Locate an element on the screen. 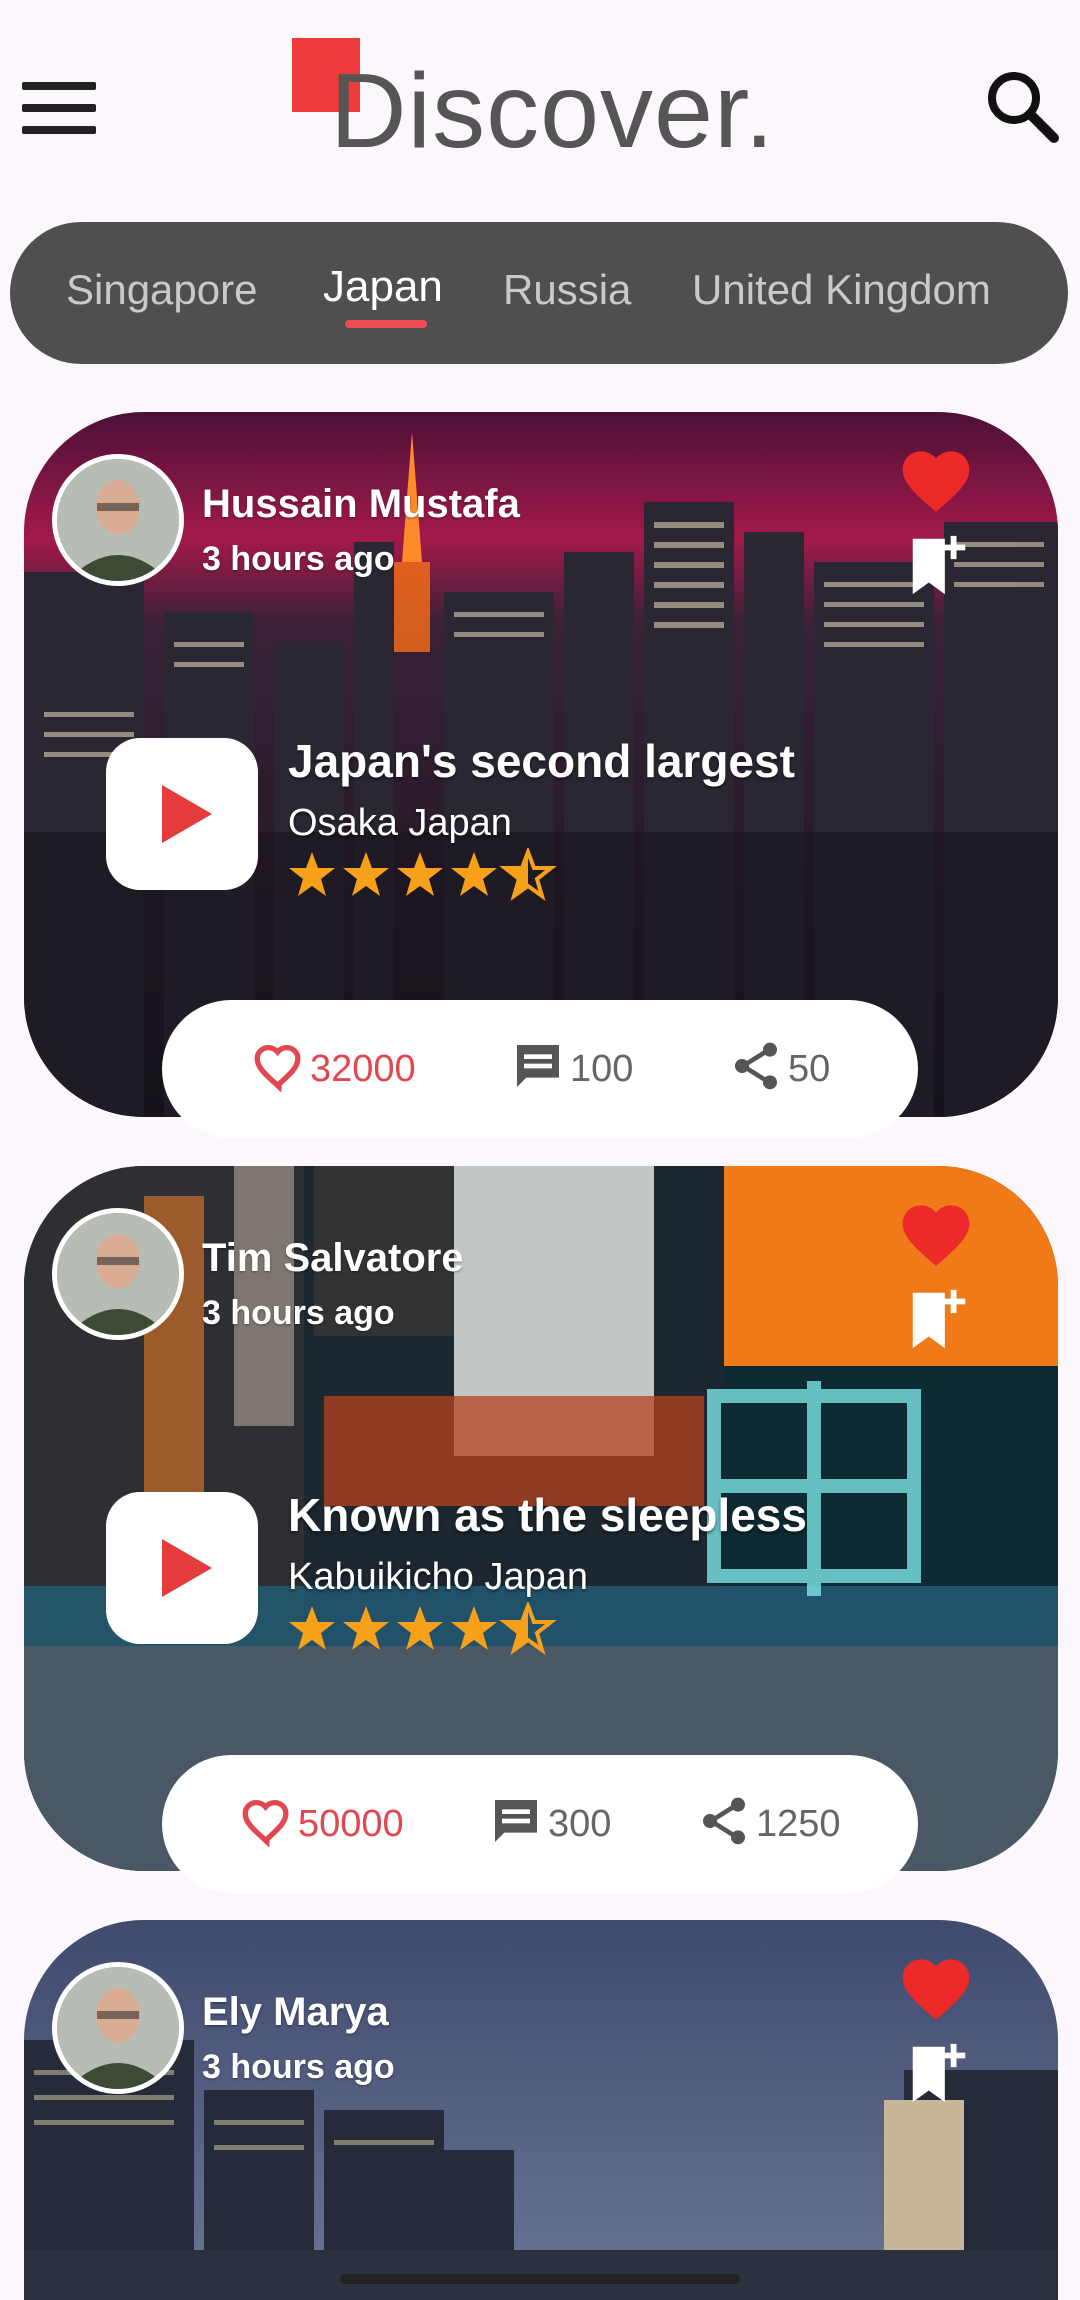 Image resolution: width=1080 pixels, height=2300 pixels. comment-count: 100 is located at coordinates (602, 1069).